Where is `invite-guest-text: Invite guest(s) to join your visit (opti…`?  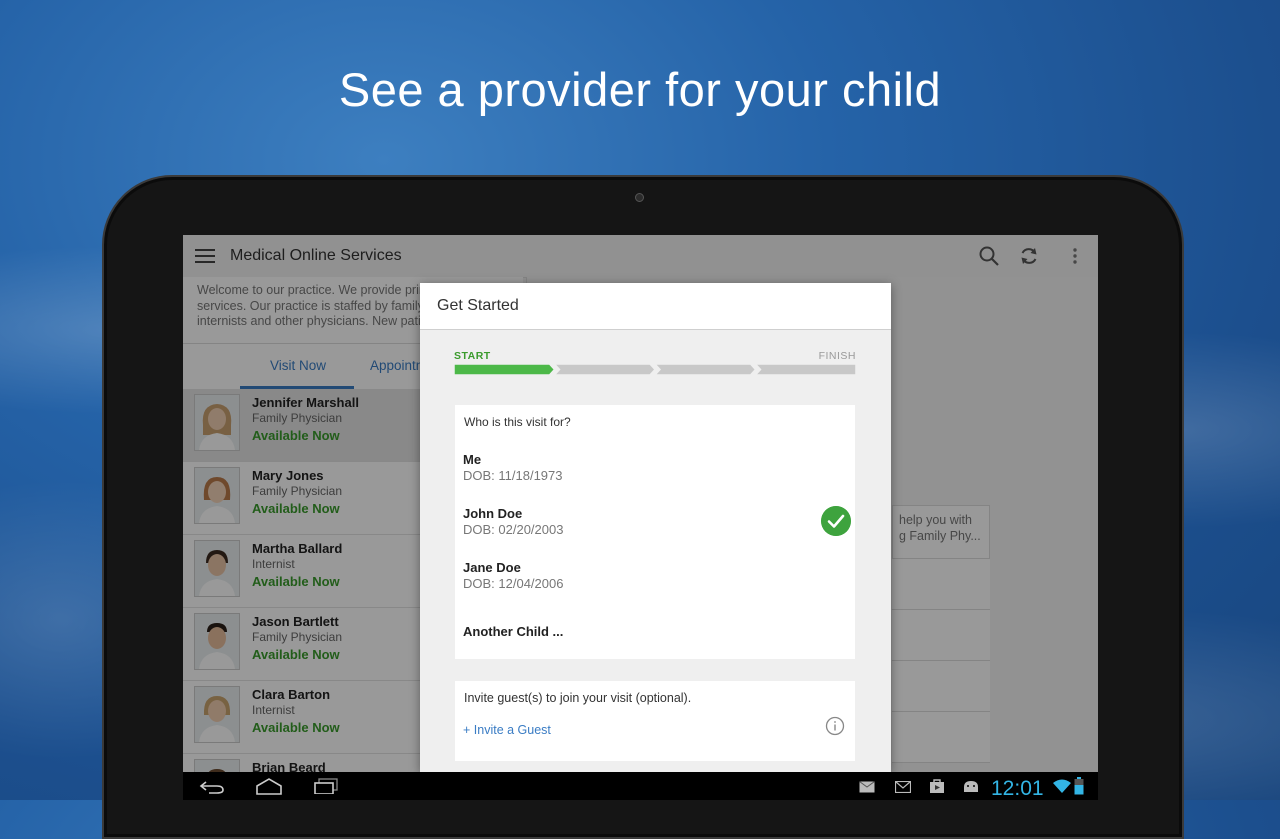
invite-guest-text: Invite guest(s) to join your visit (opti… is located at coordinates (578, 698).